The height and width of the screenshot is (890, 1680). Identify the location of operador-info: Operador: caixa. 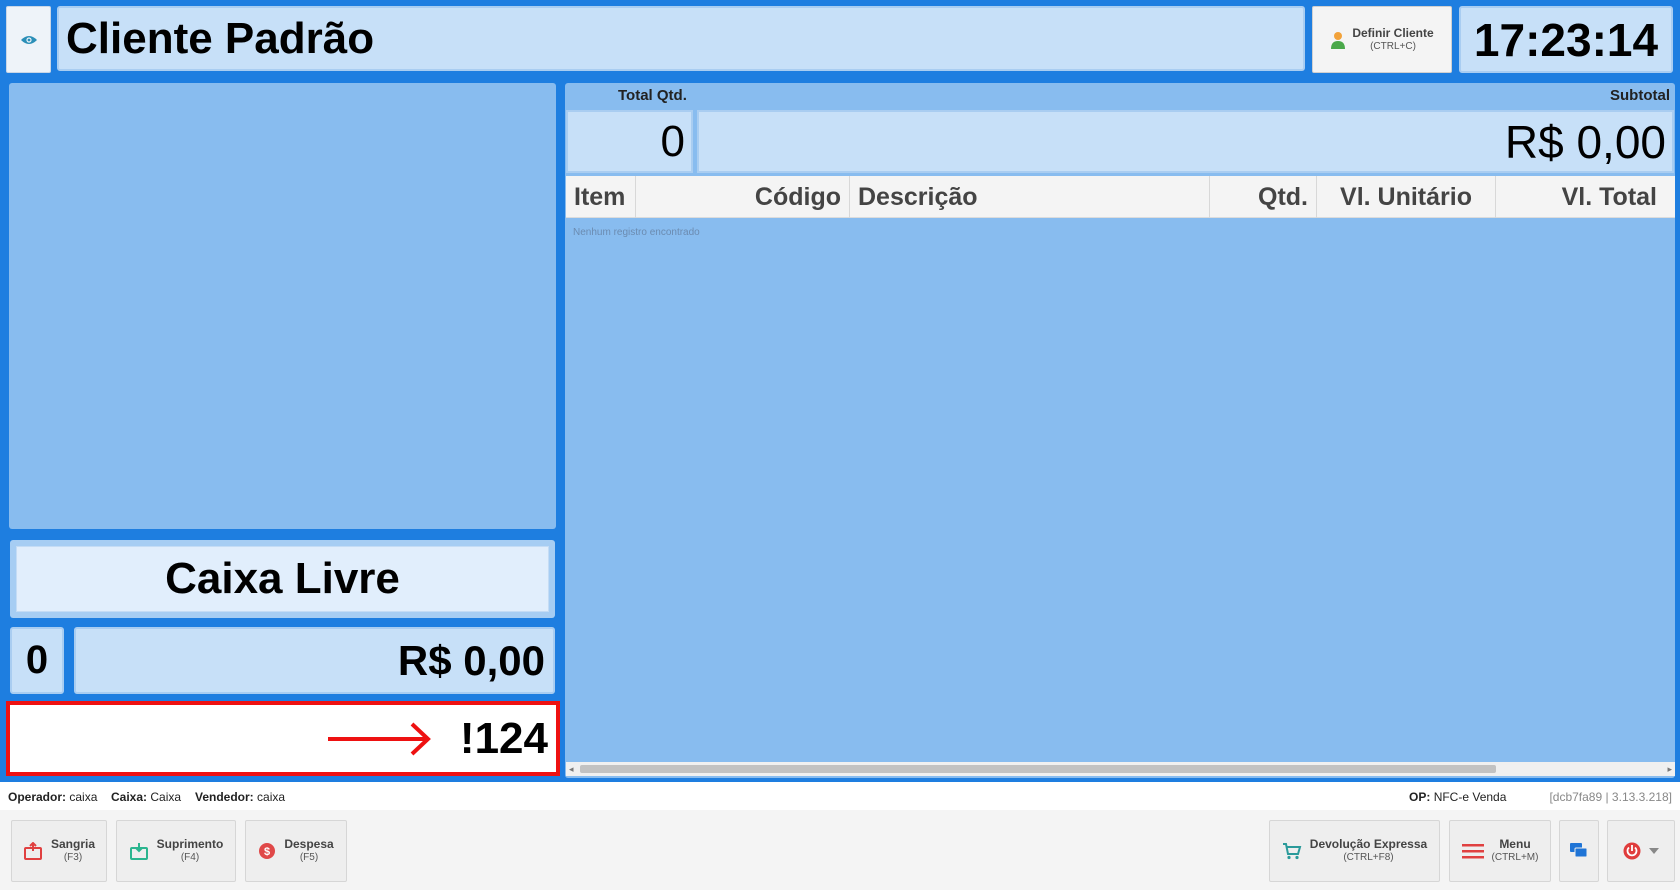
(53, 797).